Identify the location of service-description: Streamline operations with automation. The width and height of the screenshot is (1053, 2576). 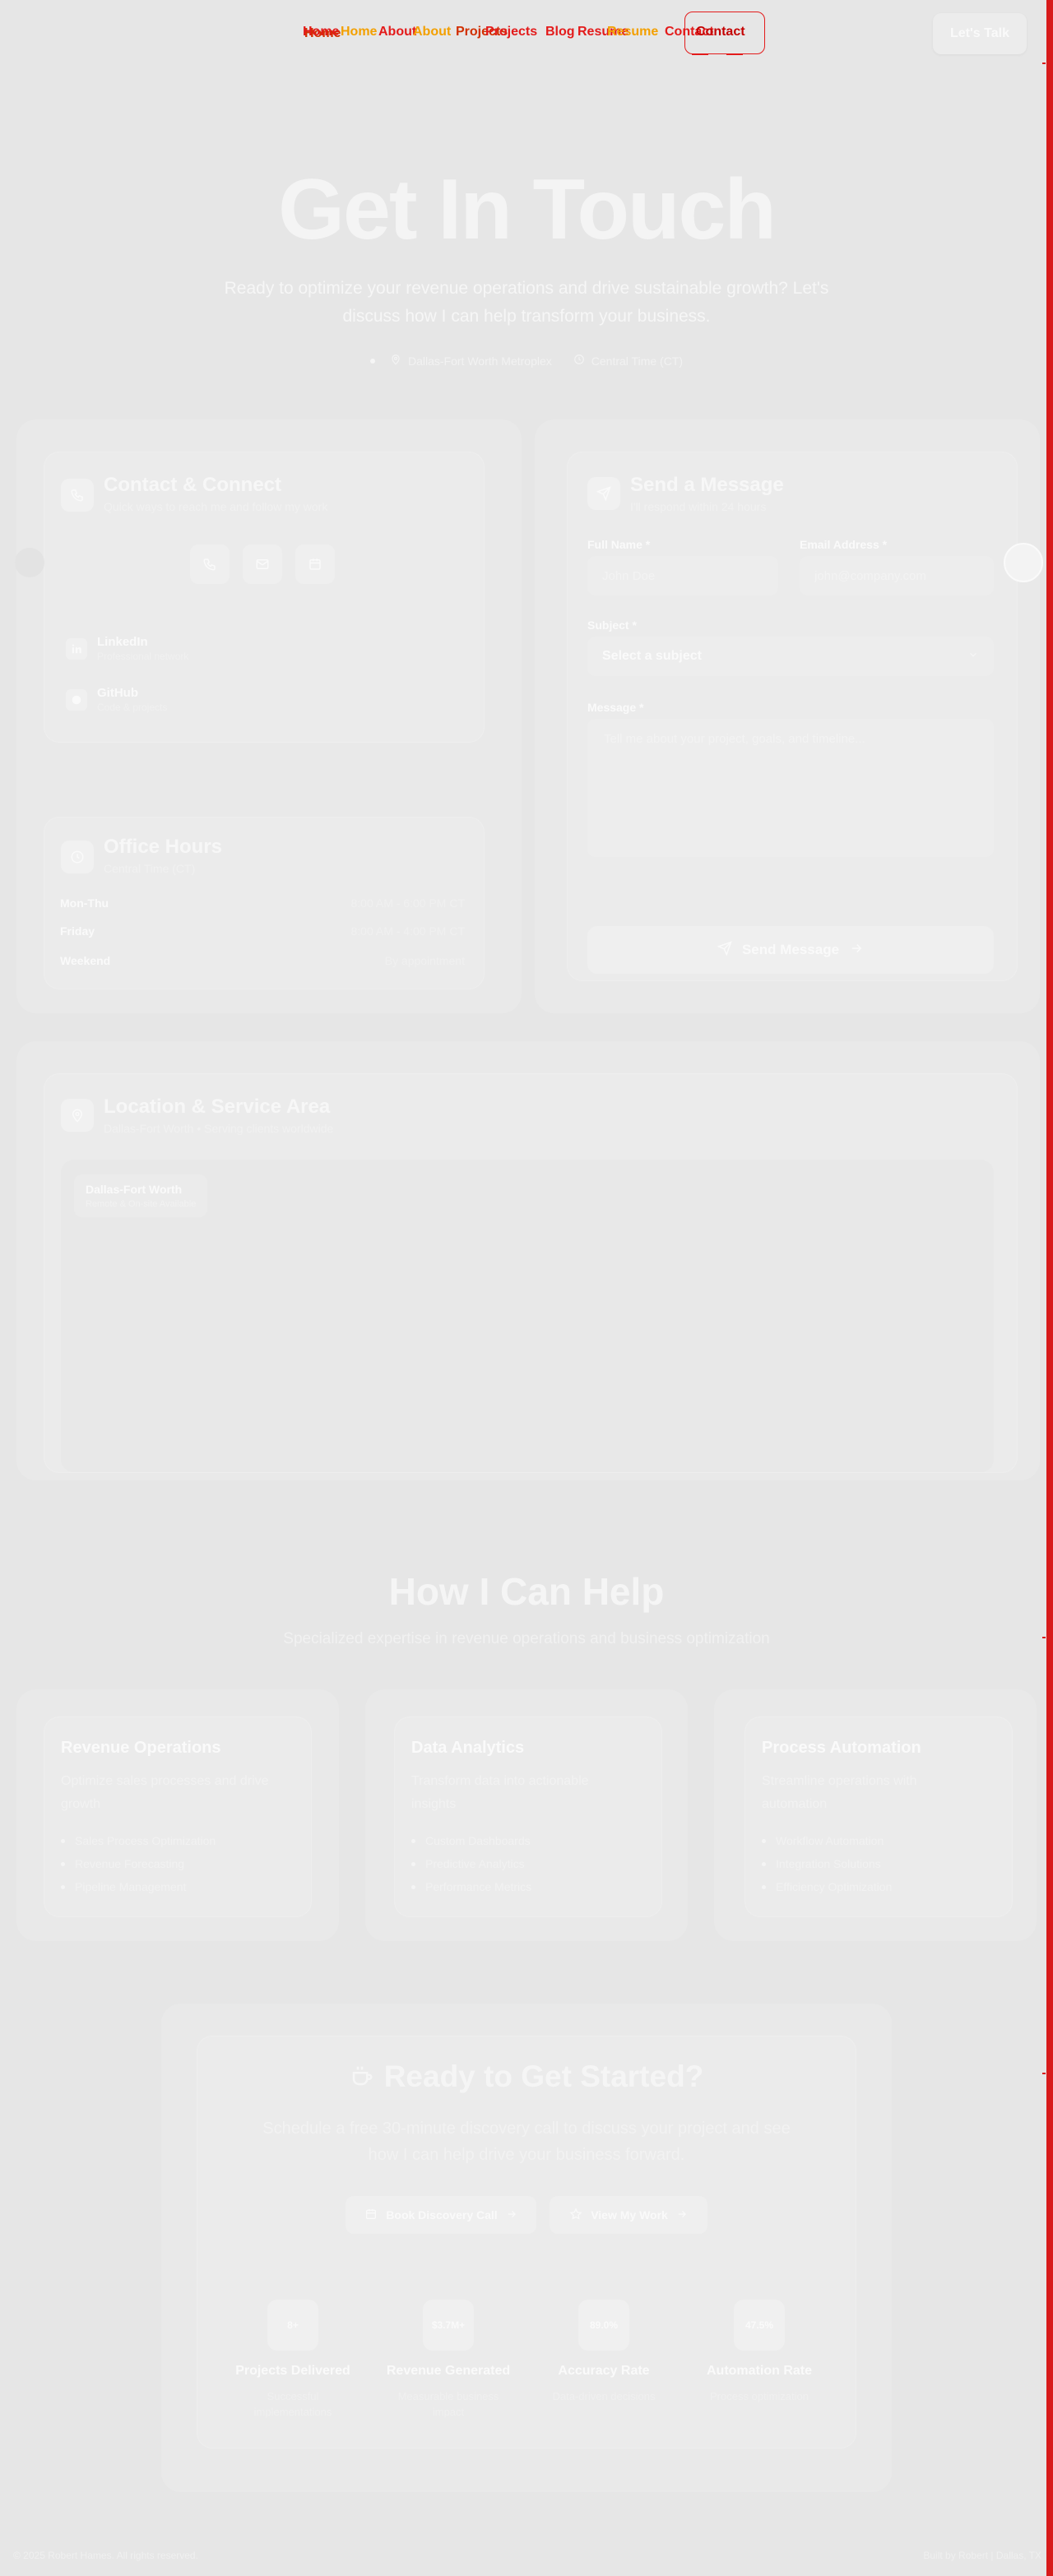
(839, 1792).